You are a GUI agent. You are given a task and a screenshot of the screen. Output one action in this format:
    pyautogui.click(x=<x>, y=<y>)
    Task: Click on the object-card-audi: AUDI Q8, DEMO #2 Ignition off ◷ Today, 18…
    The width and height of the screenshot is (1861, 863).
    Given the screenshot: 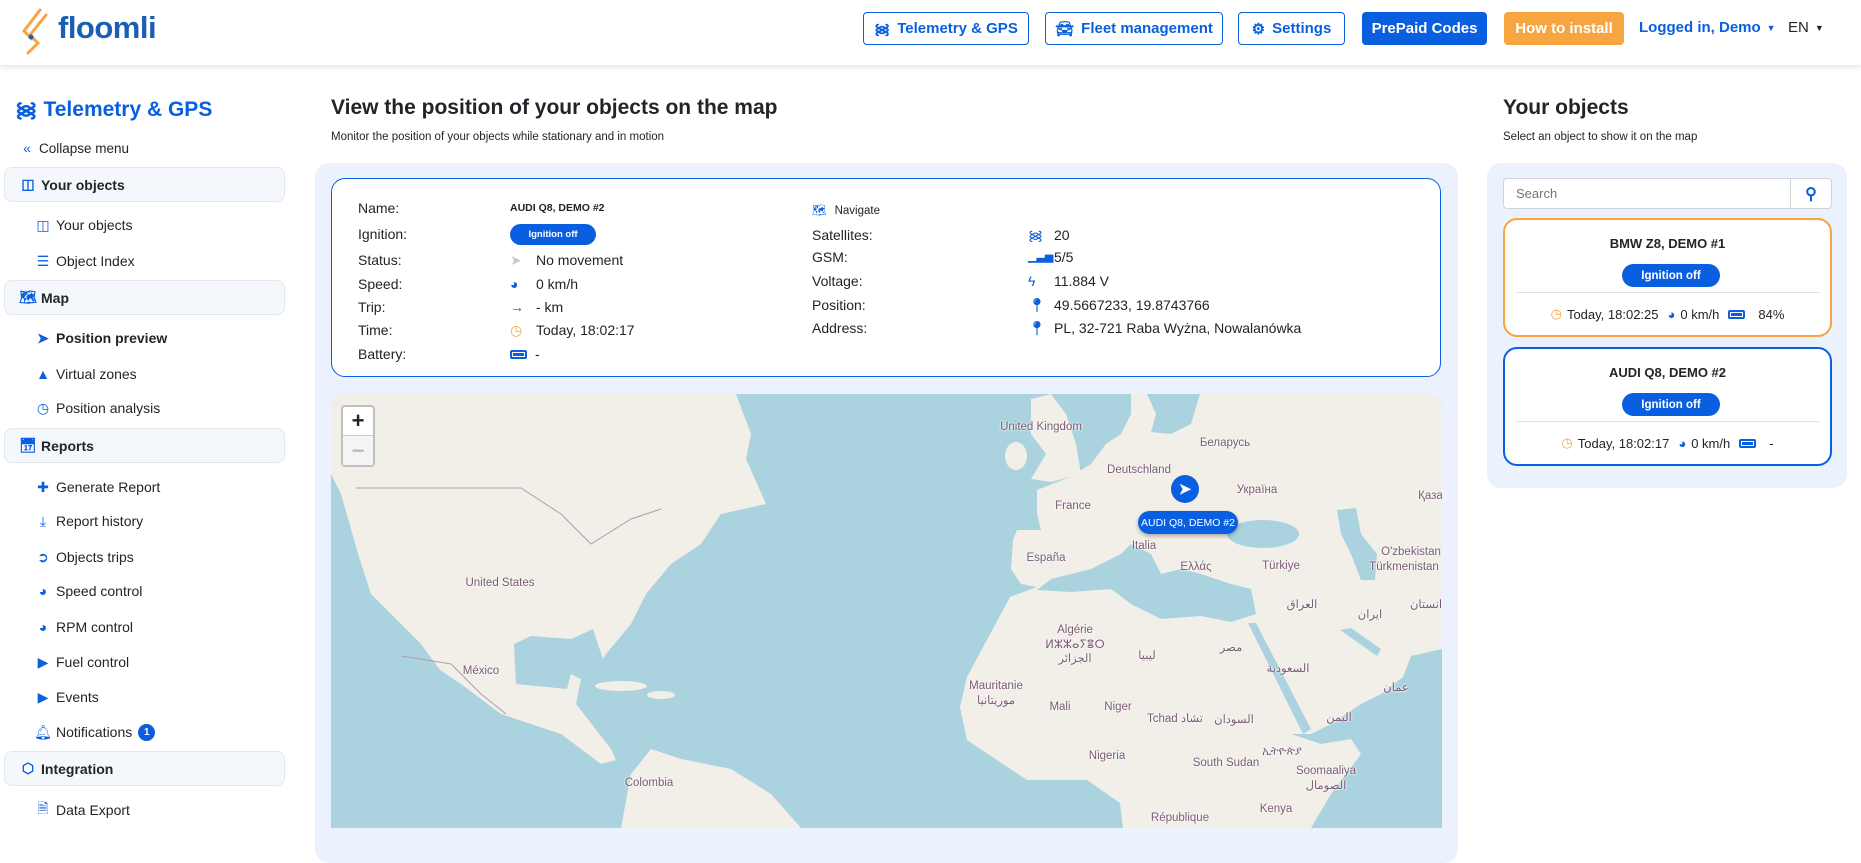 What is the action you would take?
    pyautogui.click(x=1667, y=406)
    